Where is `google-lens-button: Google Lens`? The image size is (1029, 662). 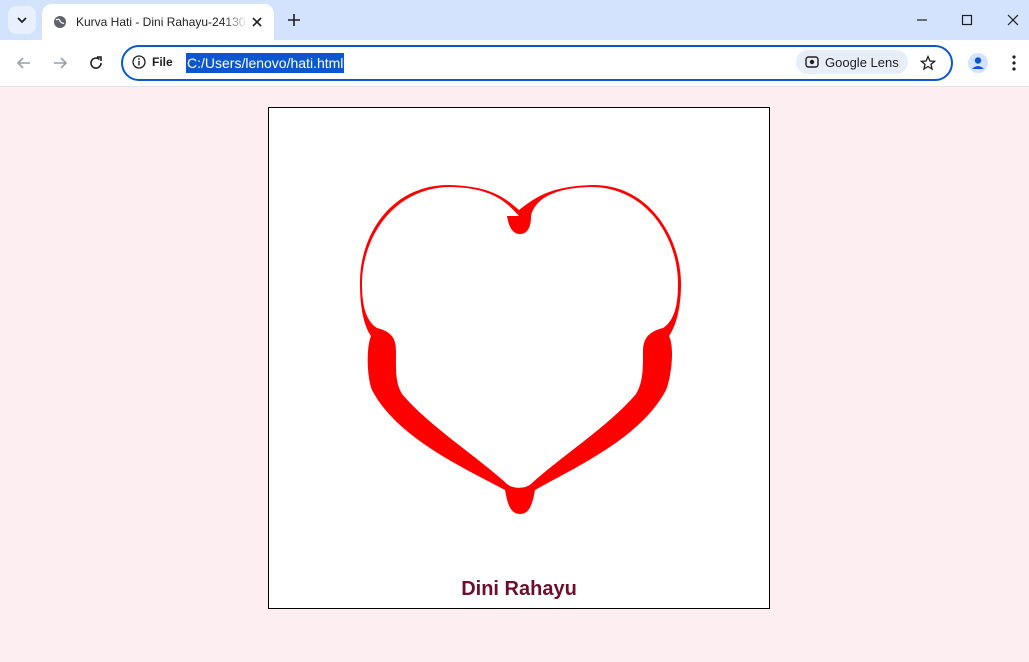 google-lens-button: Google Lens is located at coordinates (852, 62).